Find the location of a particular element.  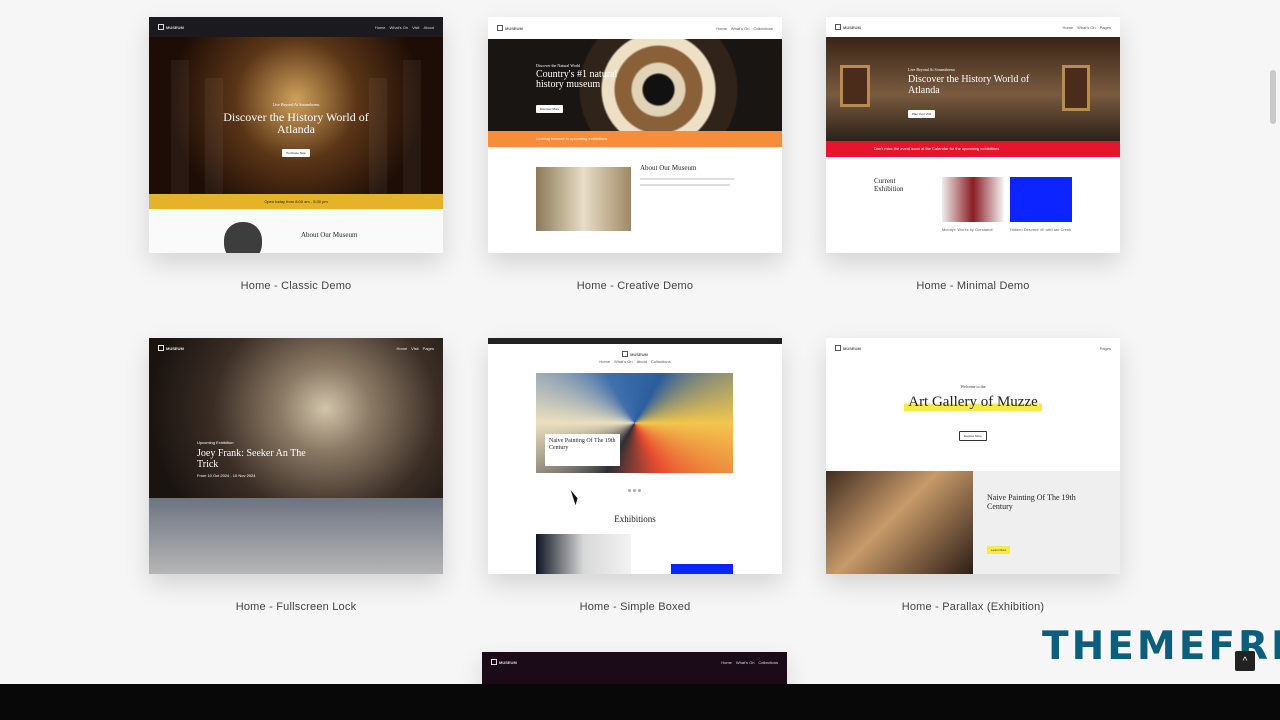

creative-demo-title: Home - Creative Demo is located at coordinates (635, 286).